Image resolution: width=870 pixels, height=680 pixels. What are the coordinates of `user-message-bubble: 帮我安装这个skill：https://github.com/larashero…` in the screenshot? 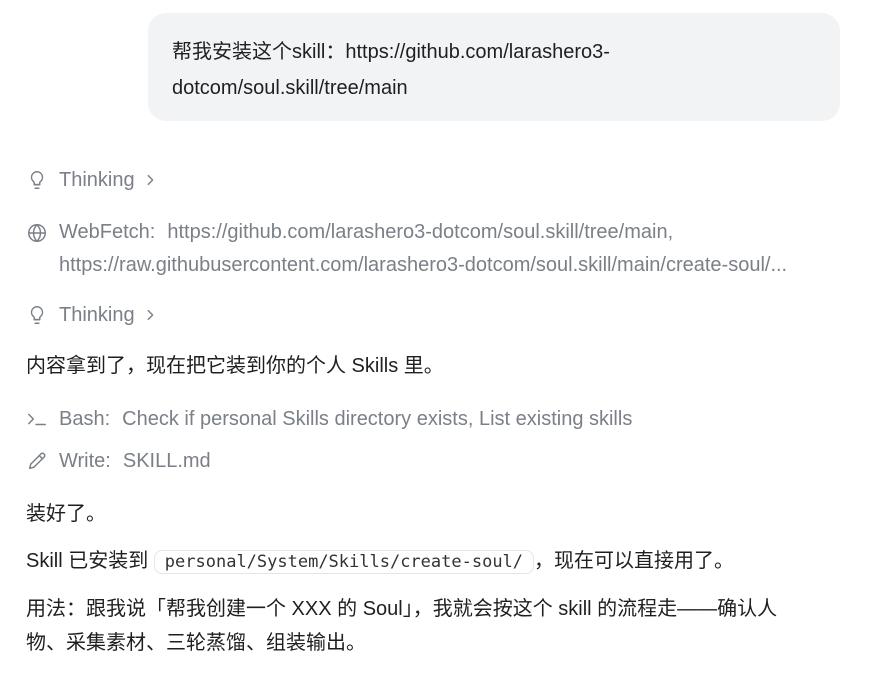 It's located at (494, 67).